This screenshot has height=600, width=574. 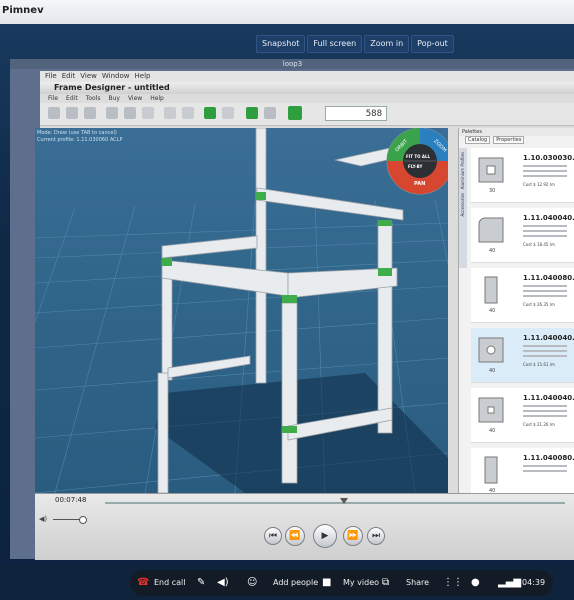 What do you see at coordinates (385, 582) in the screenshot?
I see `share-screen-icon: ⧉` at bounding box center [385, 582].